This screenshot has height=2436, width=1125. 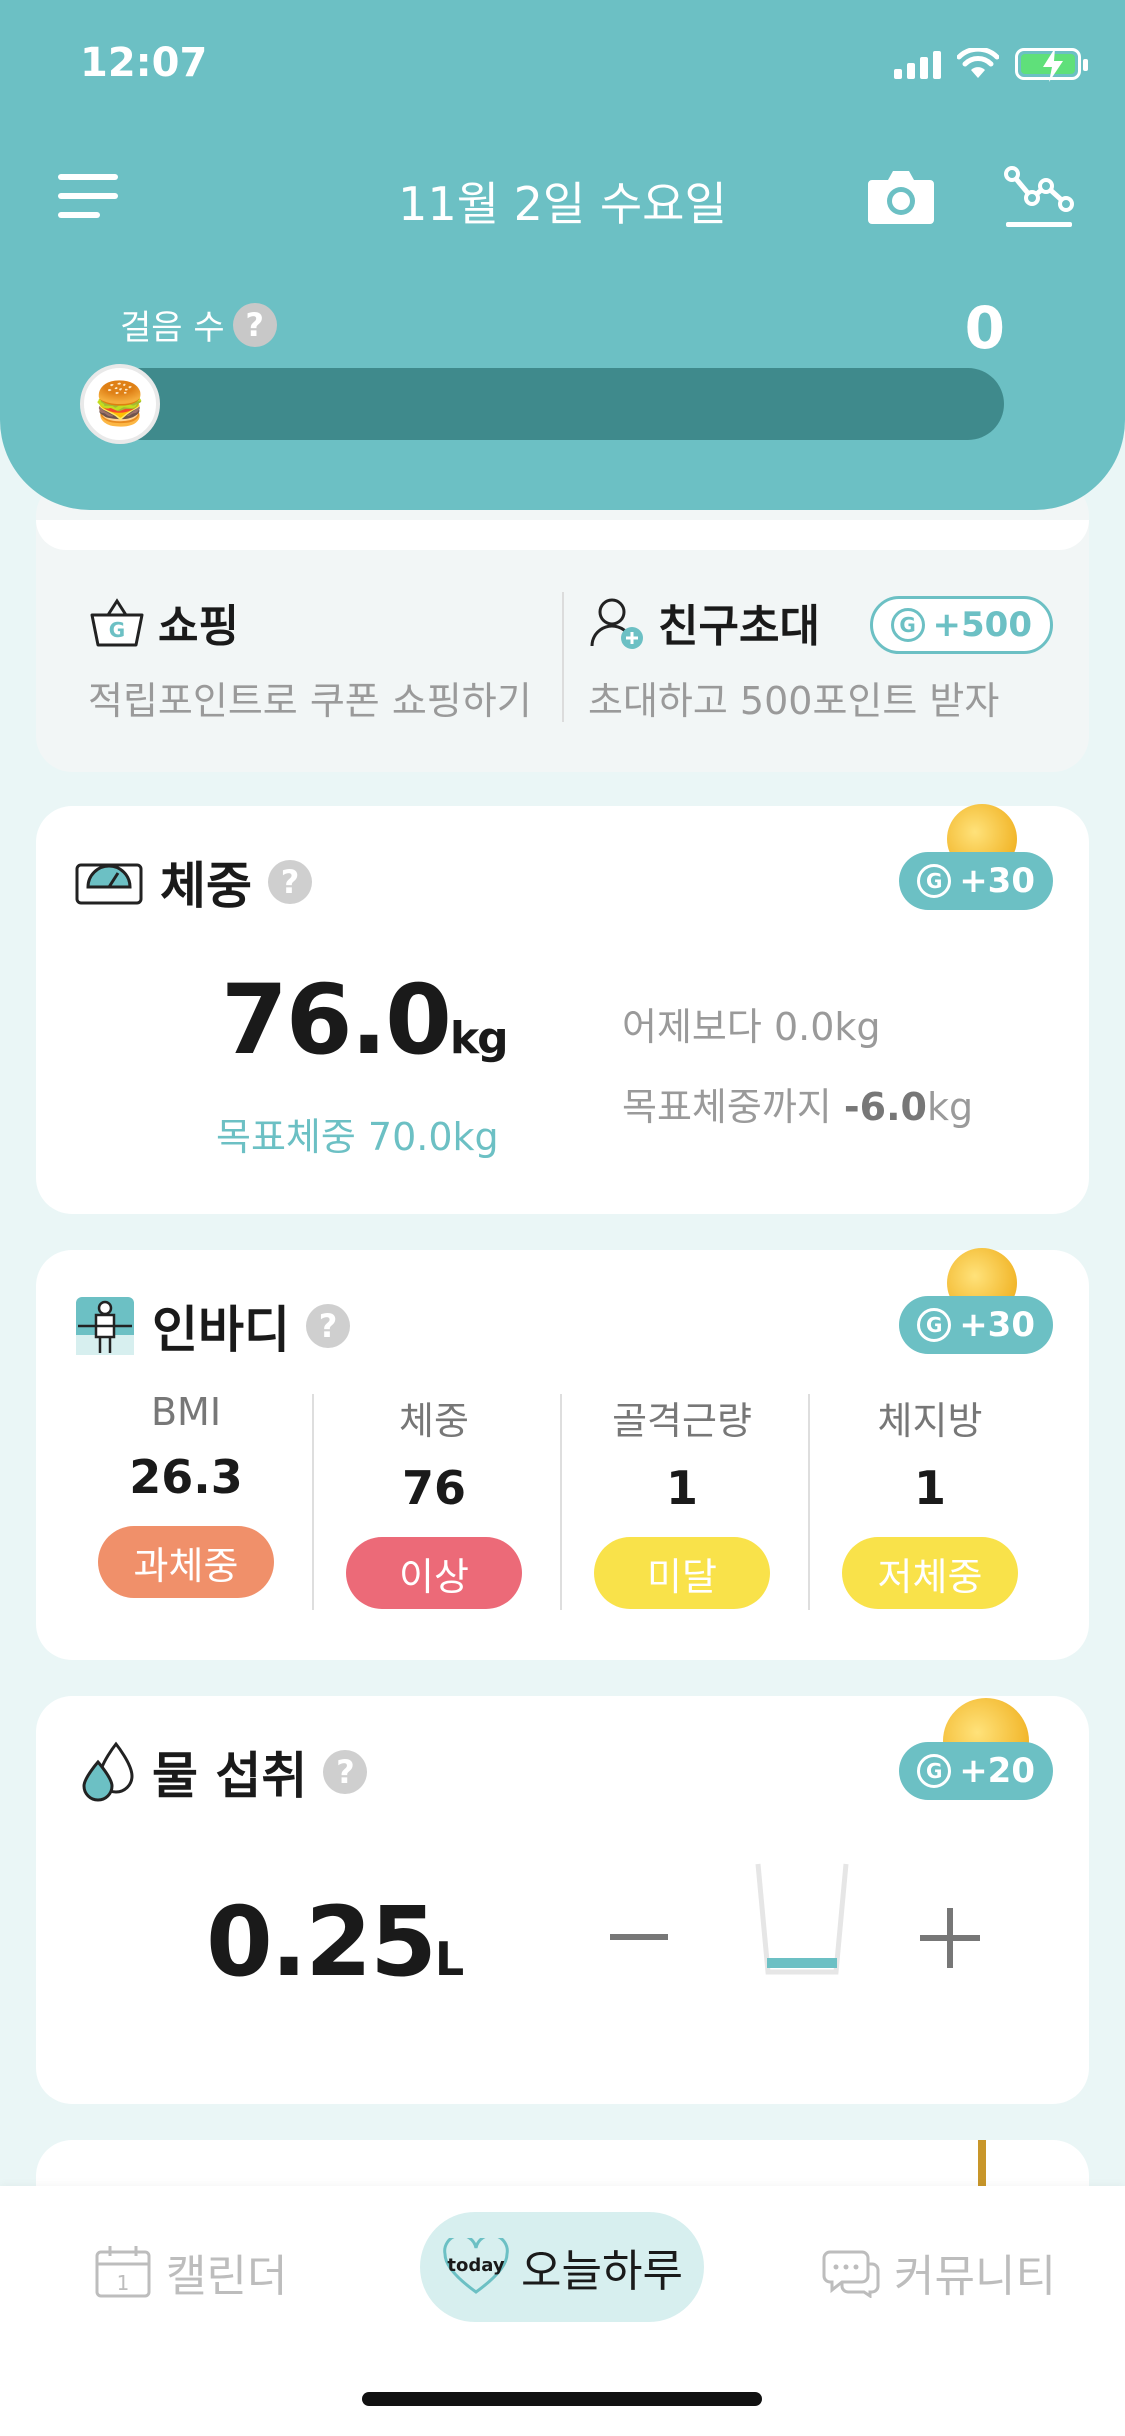 I want to click on svg-text: 1, so click(x=123, y=2283).